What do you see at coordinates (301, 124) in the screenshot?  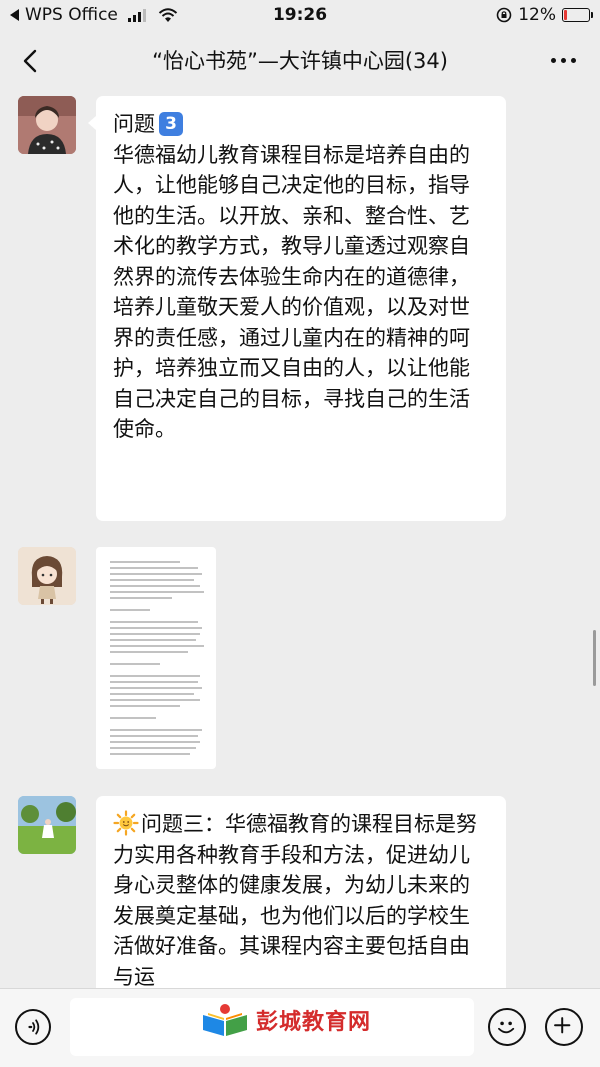 I see `message-heading: 问题 3` at bounding box center [301, 124].